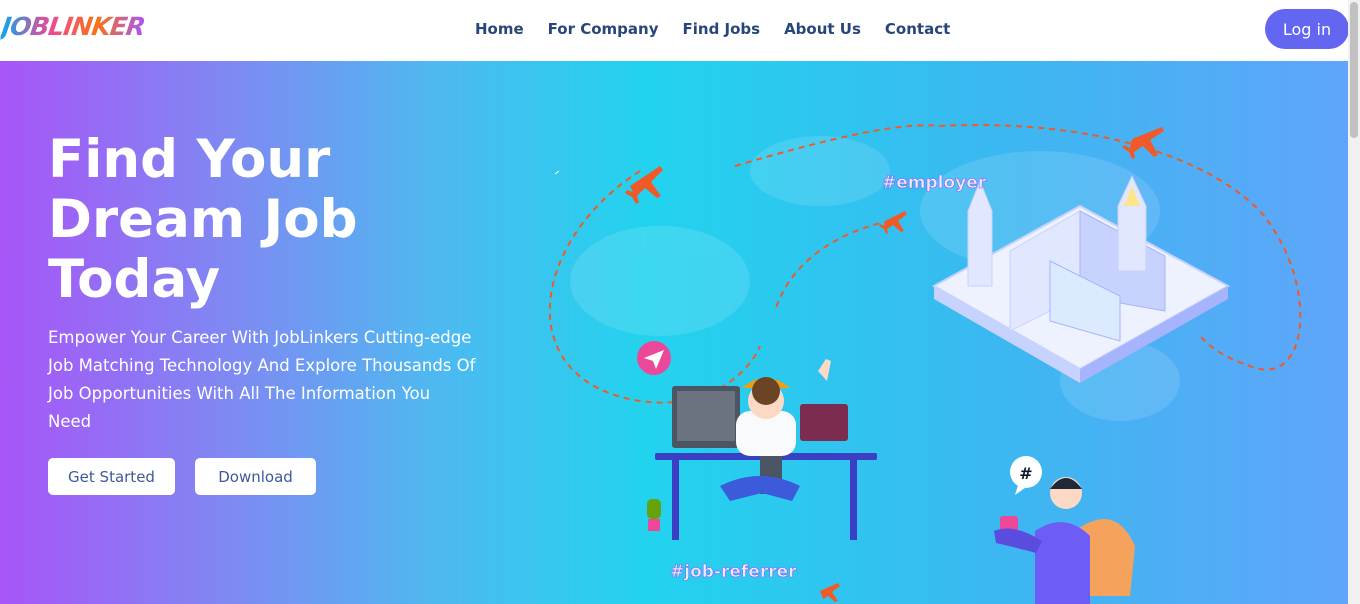 Image resolution: width=1360 pixels, height=604 pixels. I want to click on building-graphic, so click(1081, 278).